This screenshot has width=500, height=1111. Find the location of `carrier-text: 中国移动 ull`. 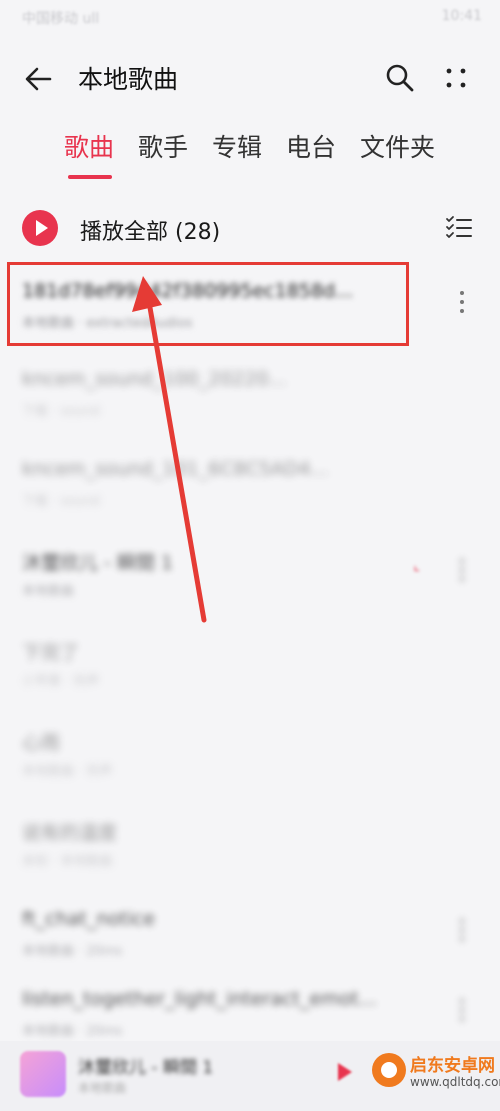

carrier-text: 中国移动 ull is located at coordinates (61, 19).